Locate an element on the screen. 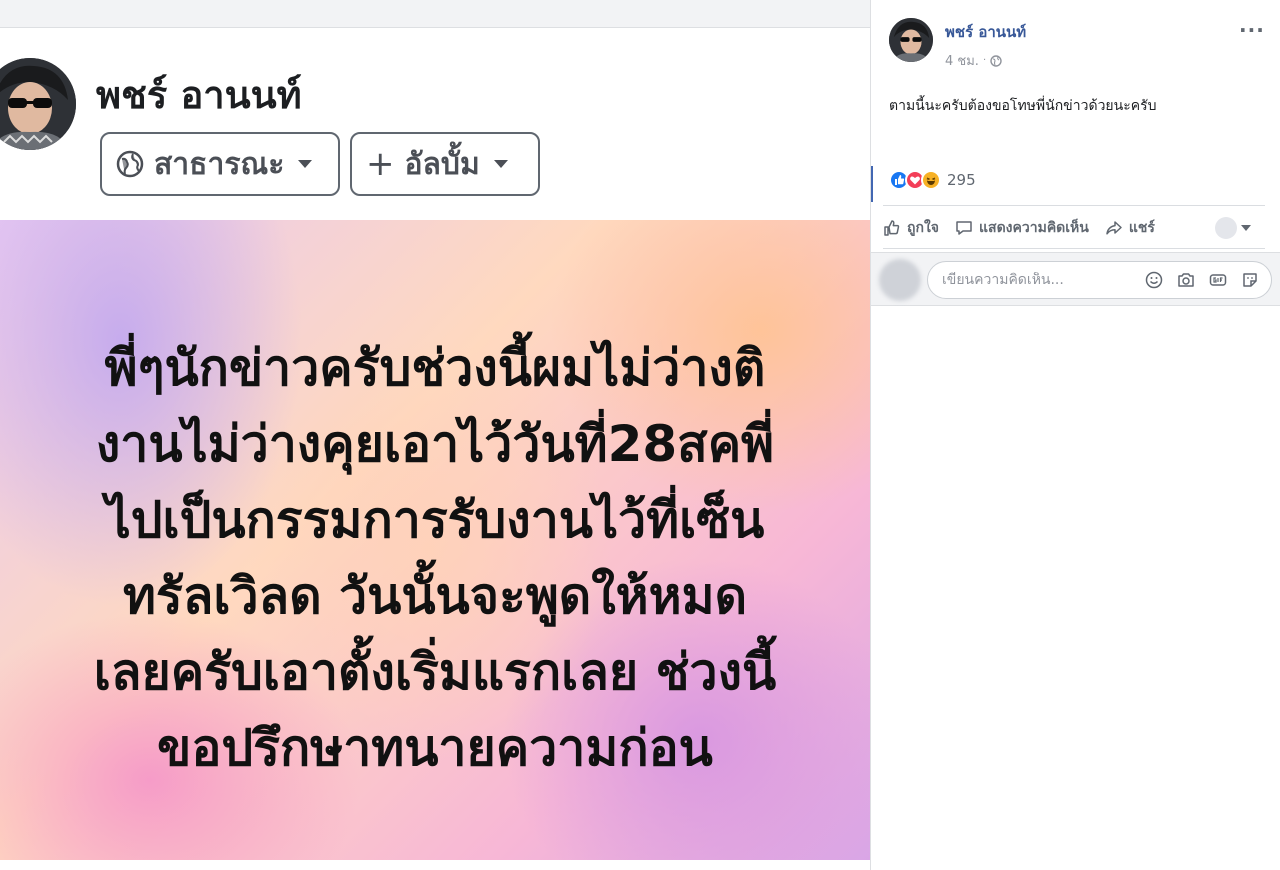 The width and height of the screenshot is (1280, 870). reaction-as-selector is located at coordinates (1240, 228).